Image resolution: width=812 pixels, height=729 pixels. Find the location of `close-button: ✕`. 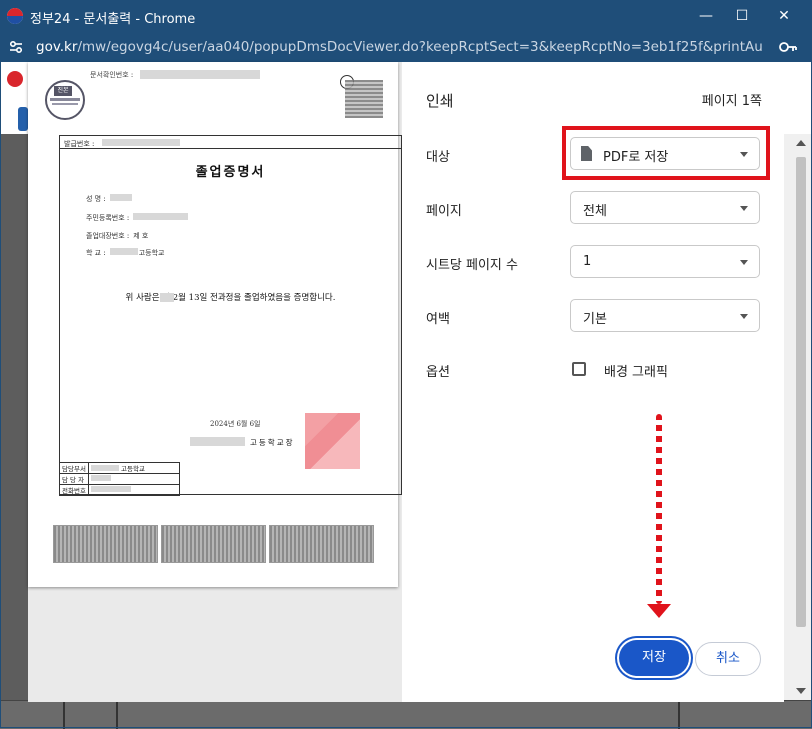

close-button: ✕ is located at coordinates (784, 16).